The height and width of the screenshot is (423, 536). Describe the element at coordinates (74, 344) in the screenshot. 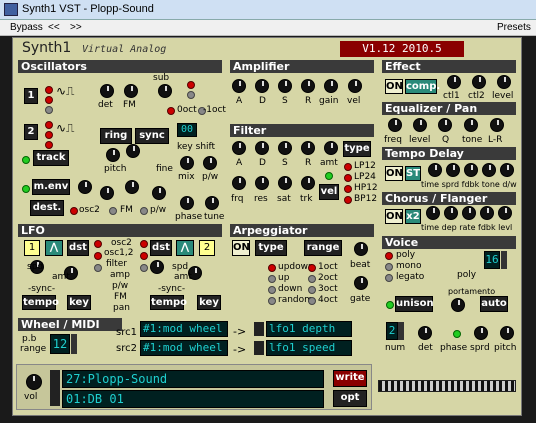

I see `pb-range-spinner` at that location.